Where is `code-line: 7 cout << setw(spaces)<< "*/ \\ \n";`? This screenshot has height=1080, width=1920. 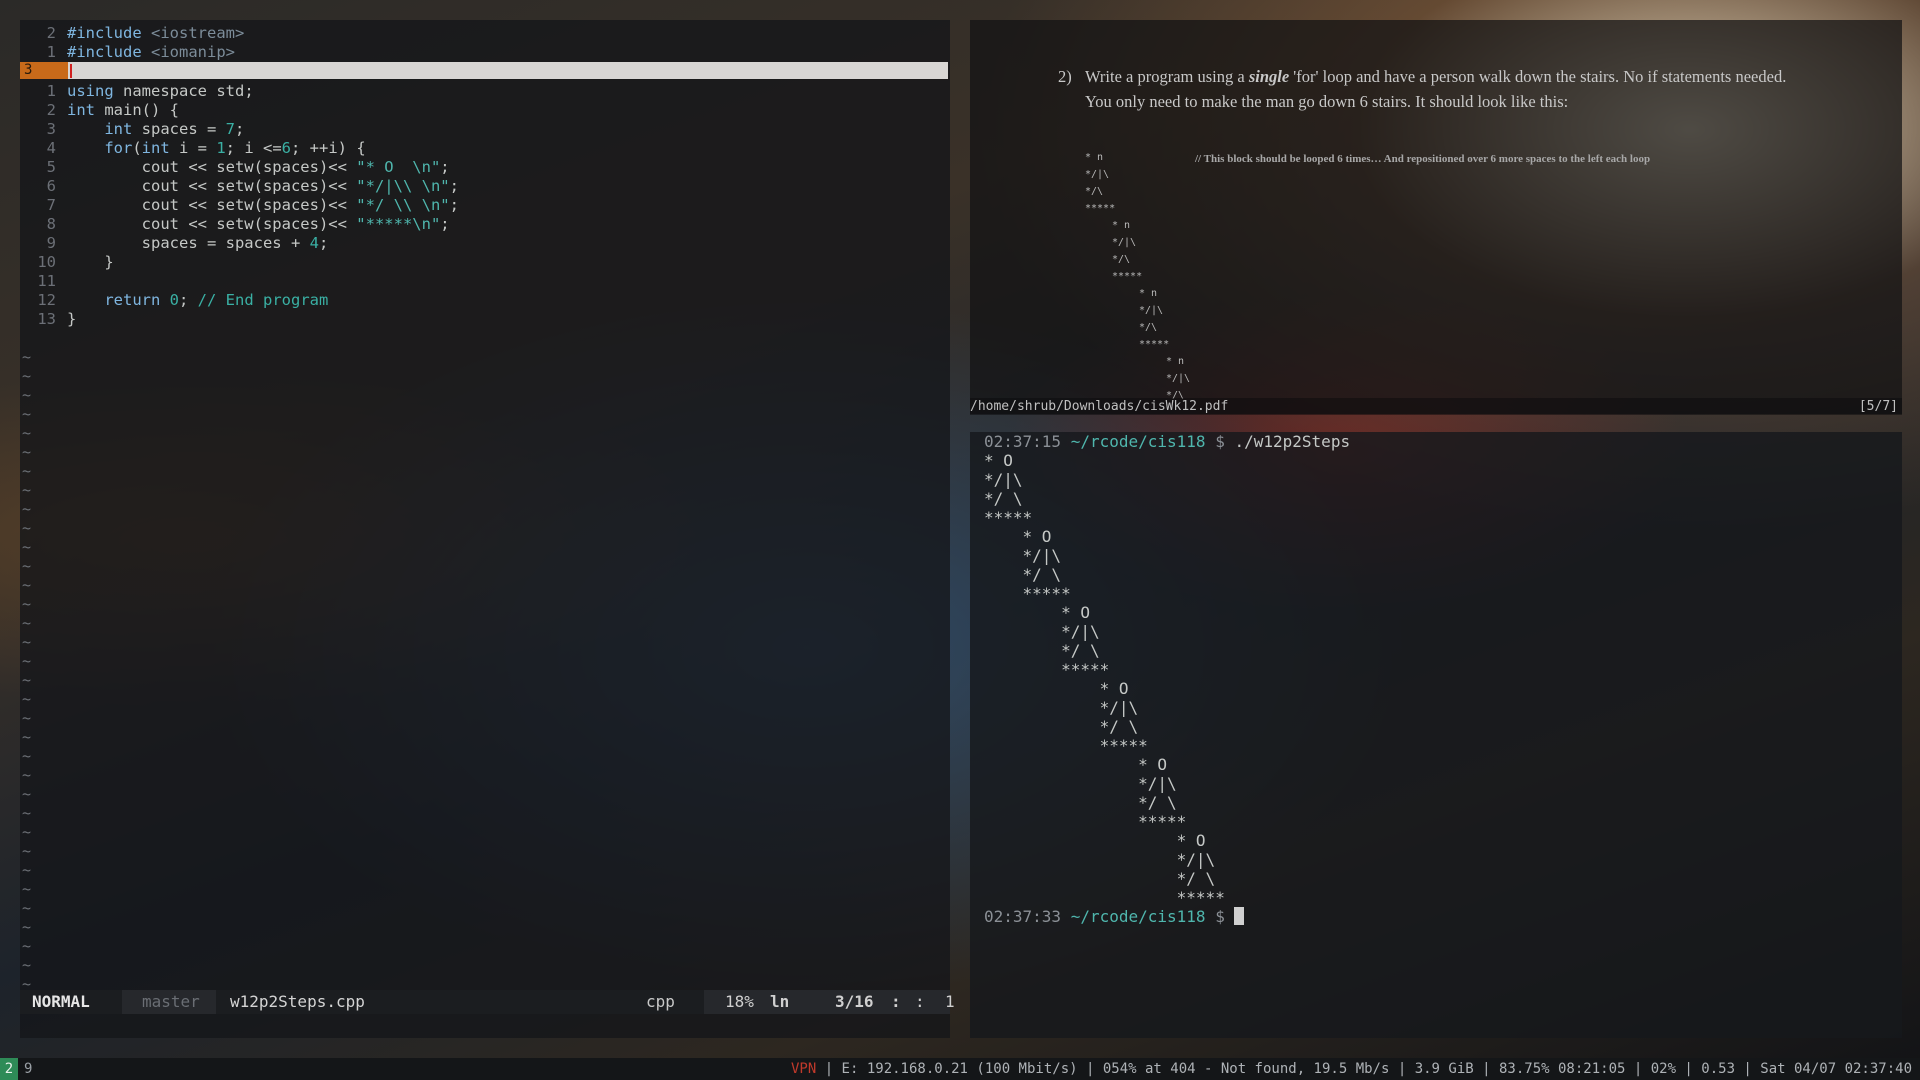
code-line: 7 cout << setw(spaces)<< "*/ \\ \n"; is located at coordinates (239, 205).